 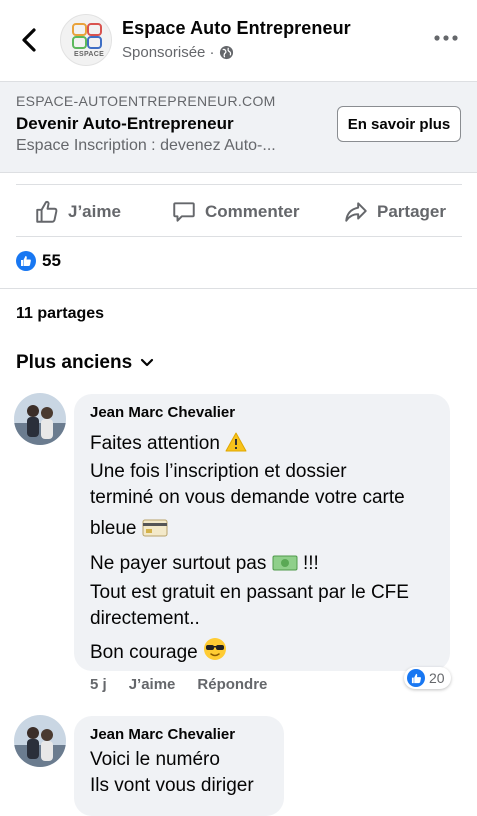 I want to click on comment-text: Voici le numéro, so click(x=155, y=759).